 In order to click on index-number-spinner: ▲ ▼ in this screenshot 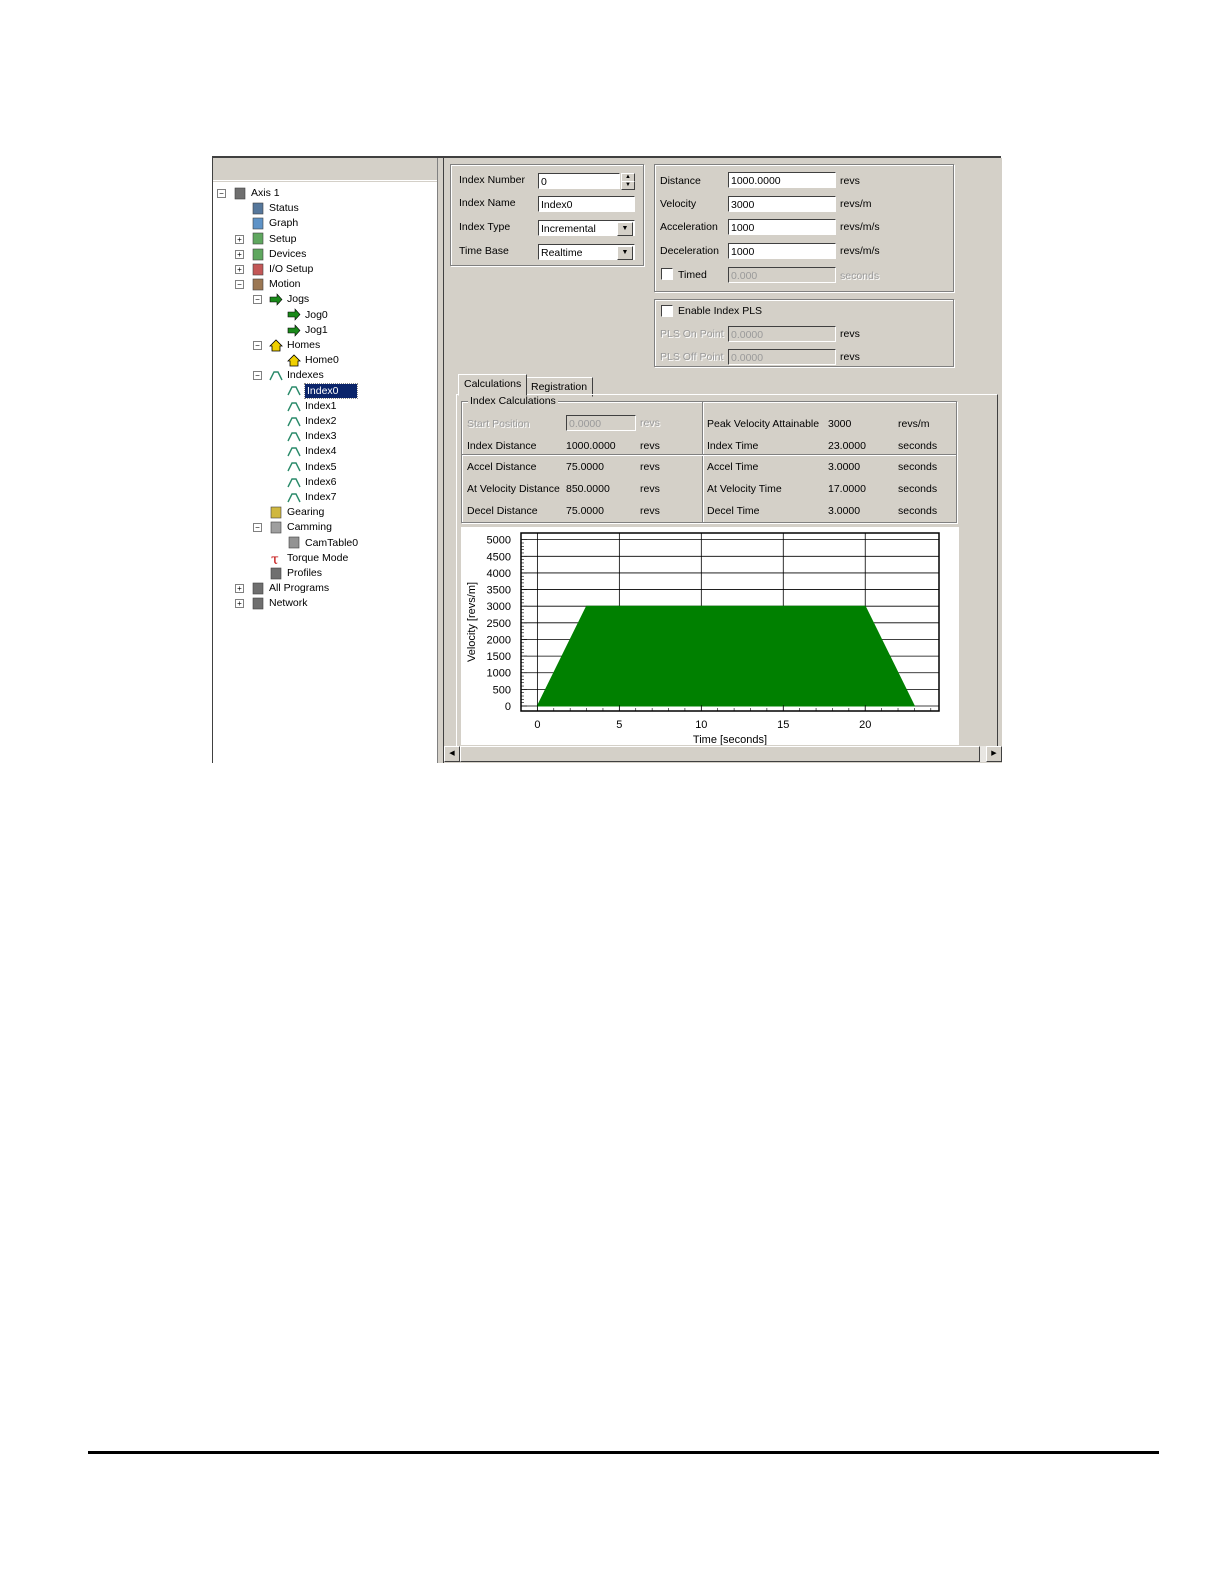, I will do `click(628, 181)`.